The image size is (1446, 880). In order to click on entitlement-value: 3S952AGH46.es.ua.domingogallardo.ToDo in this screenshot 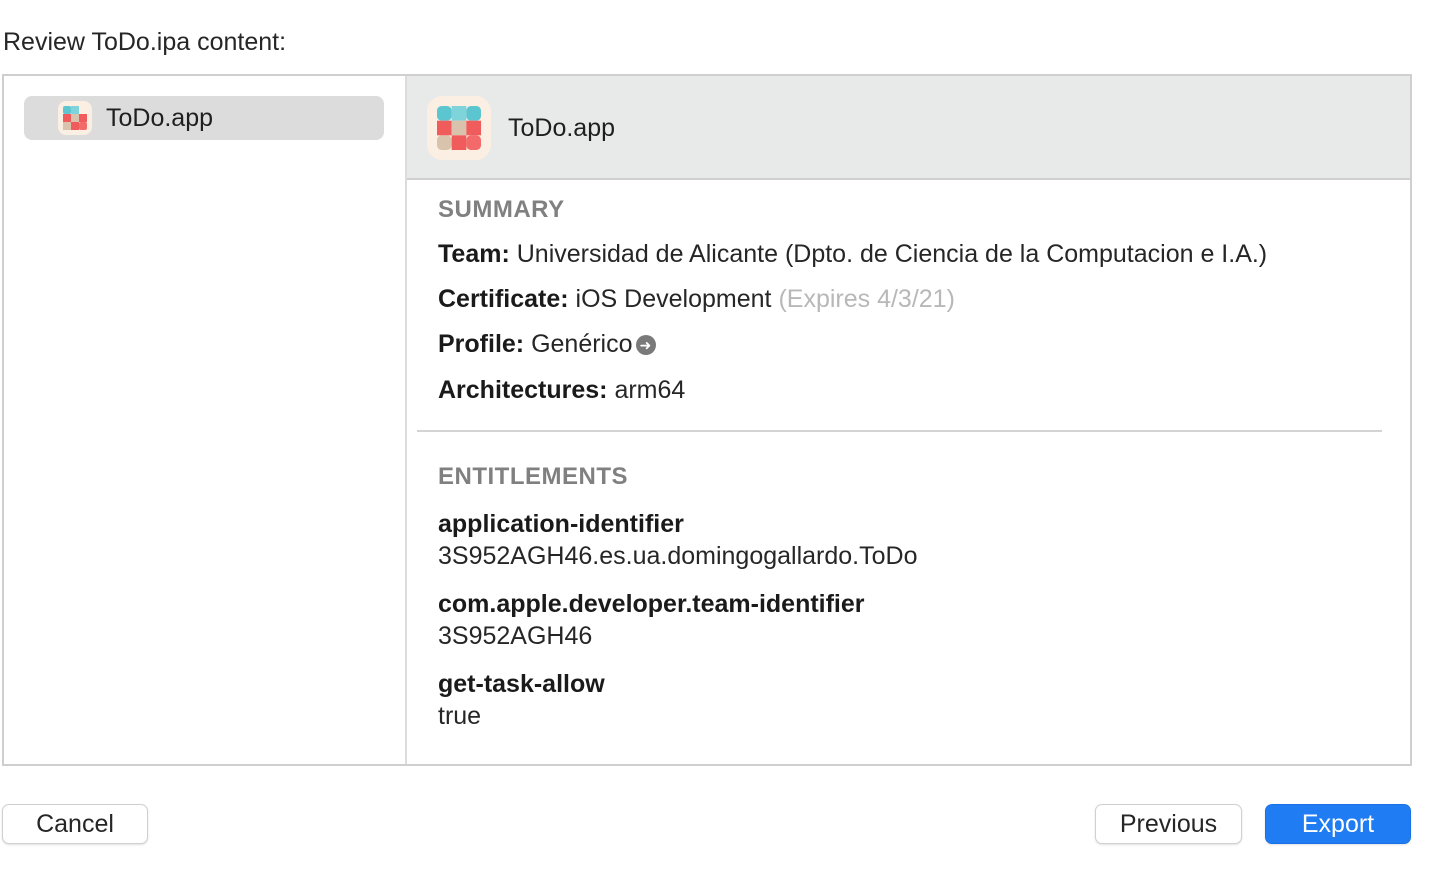, I will do `click(678, 556)`.